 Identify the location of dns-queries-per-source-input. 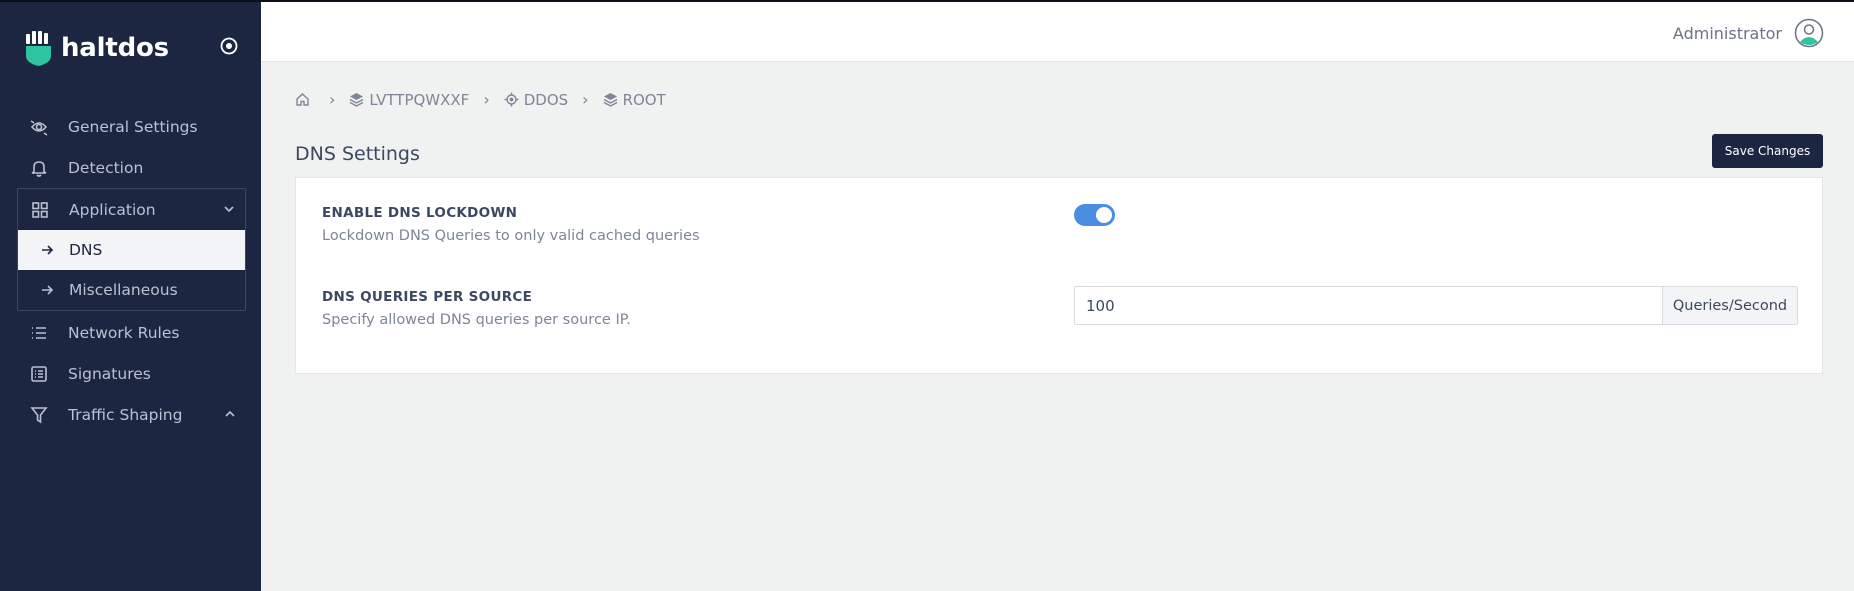
(1368, 305).